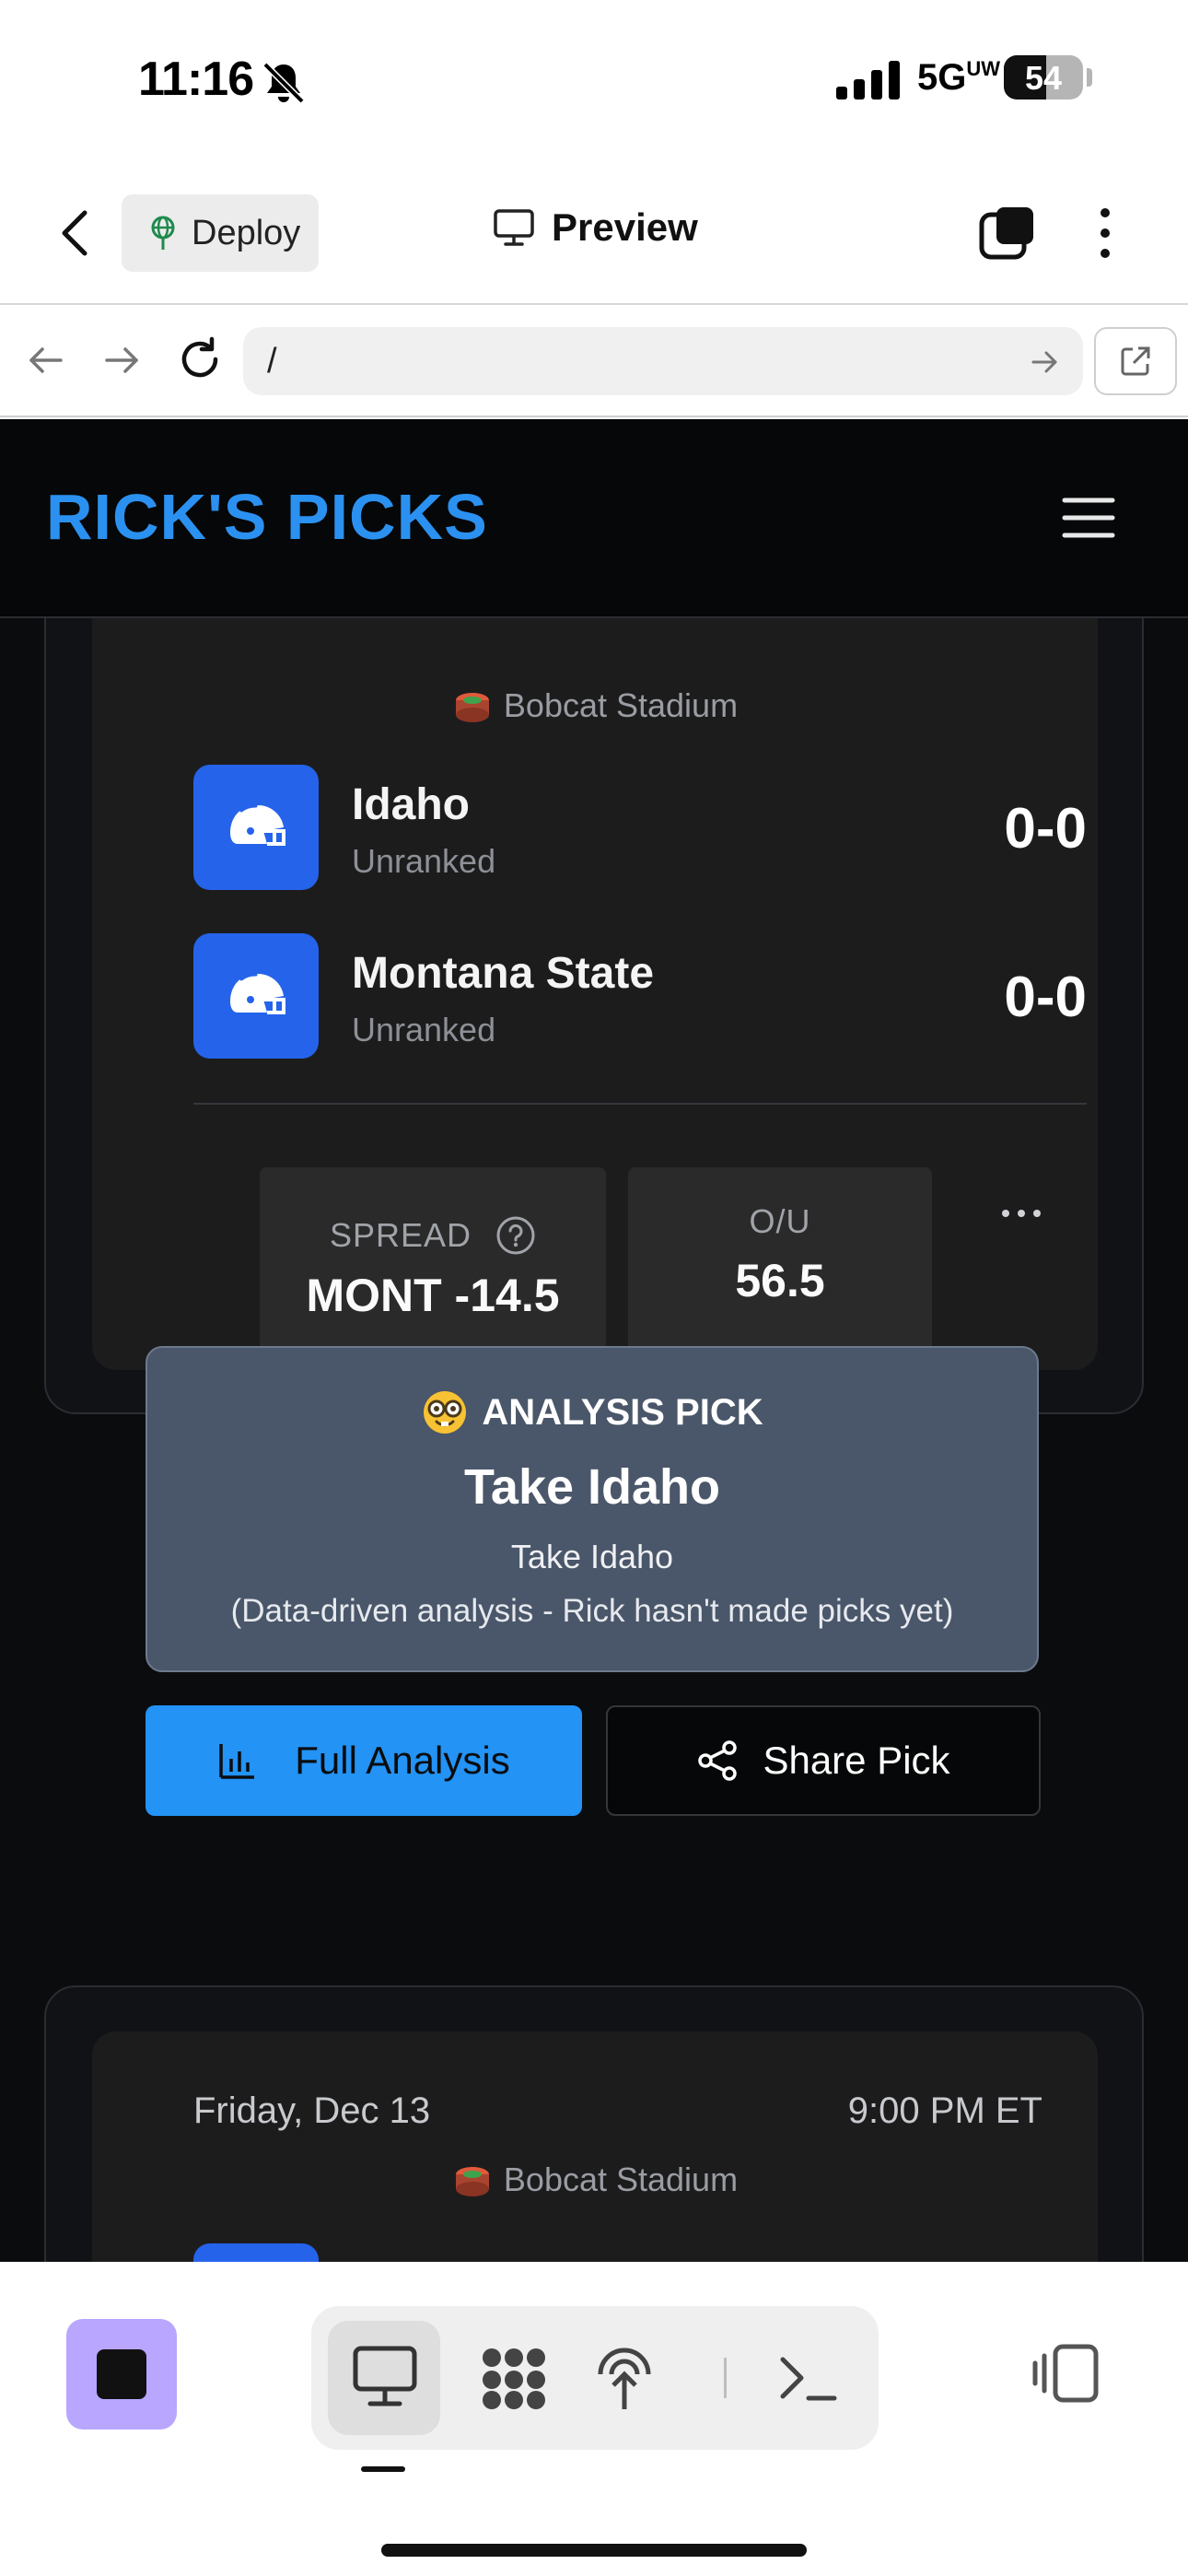  I want to click on game-time: 9:00 PM ET, so click(945, 2110).